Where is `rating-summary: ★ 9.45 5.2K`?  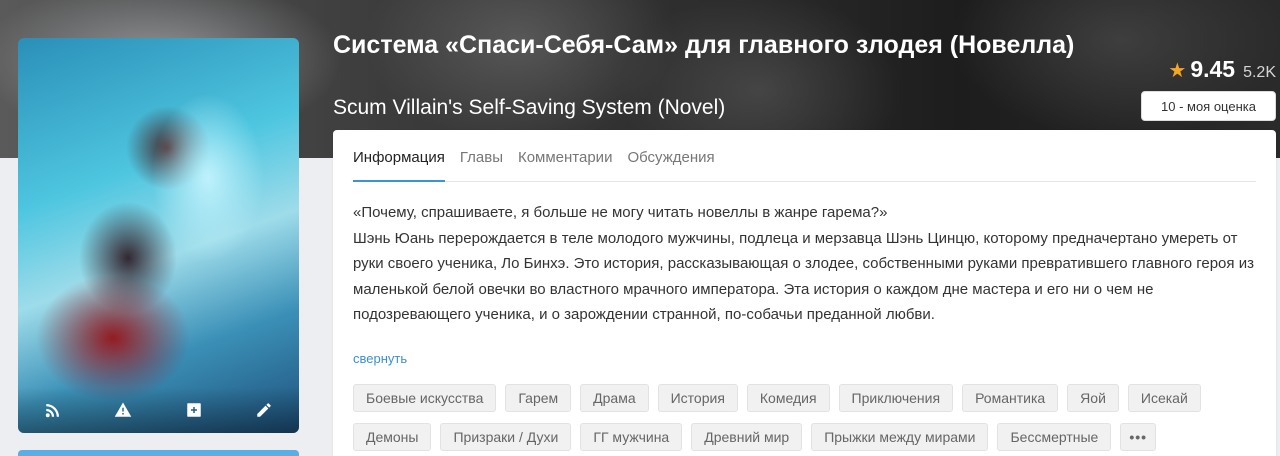
rating-summary: ★ 9.45 5.2K is located at coordinates (1222, 69).